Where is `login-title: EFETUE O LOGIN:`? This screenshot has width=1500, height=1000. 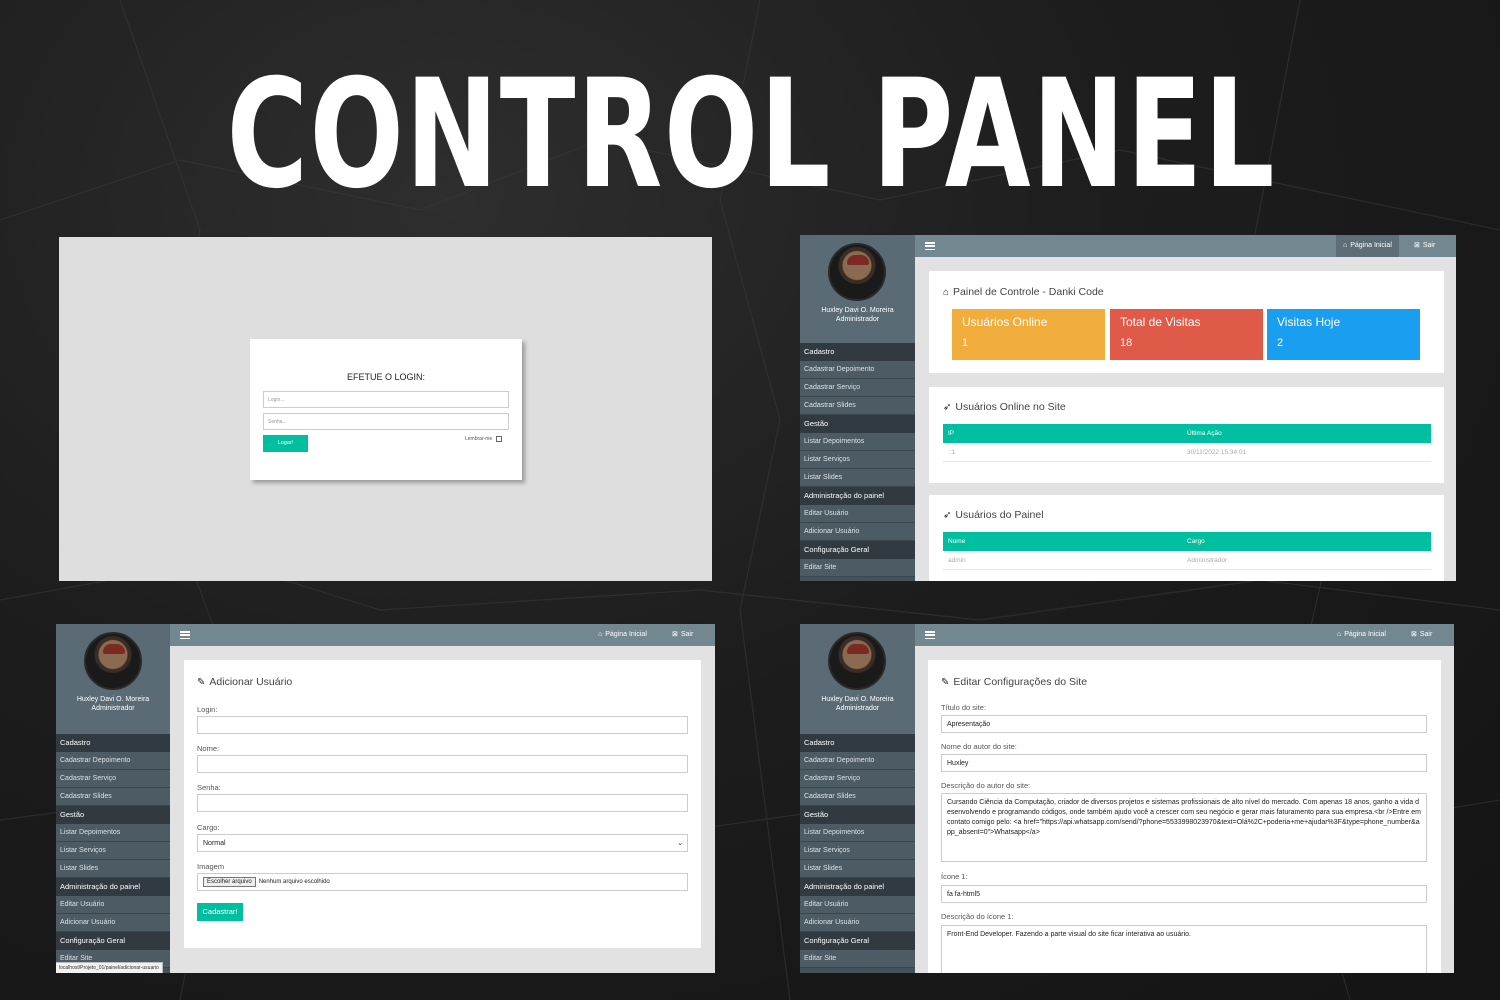
login-title: EFETUE O LOGIN: is located at coordinates (385, 377).